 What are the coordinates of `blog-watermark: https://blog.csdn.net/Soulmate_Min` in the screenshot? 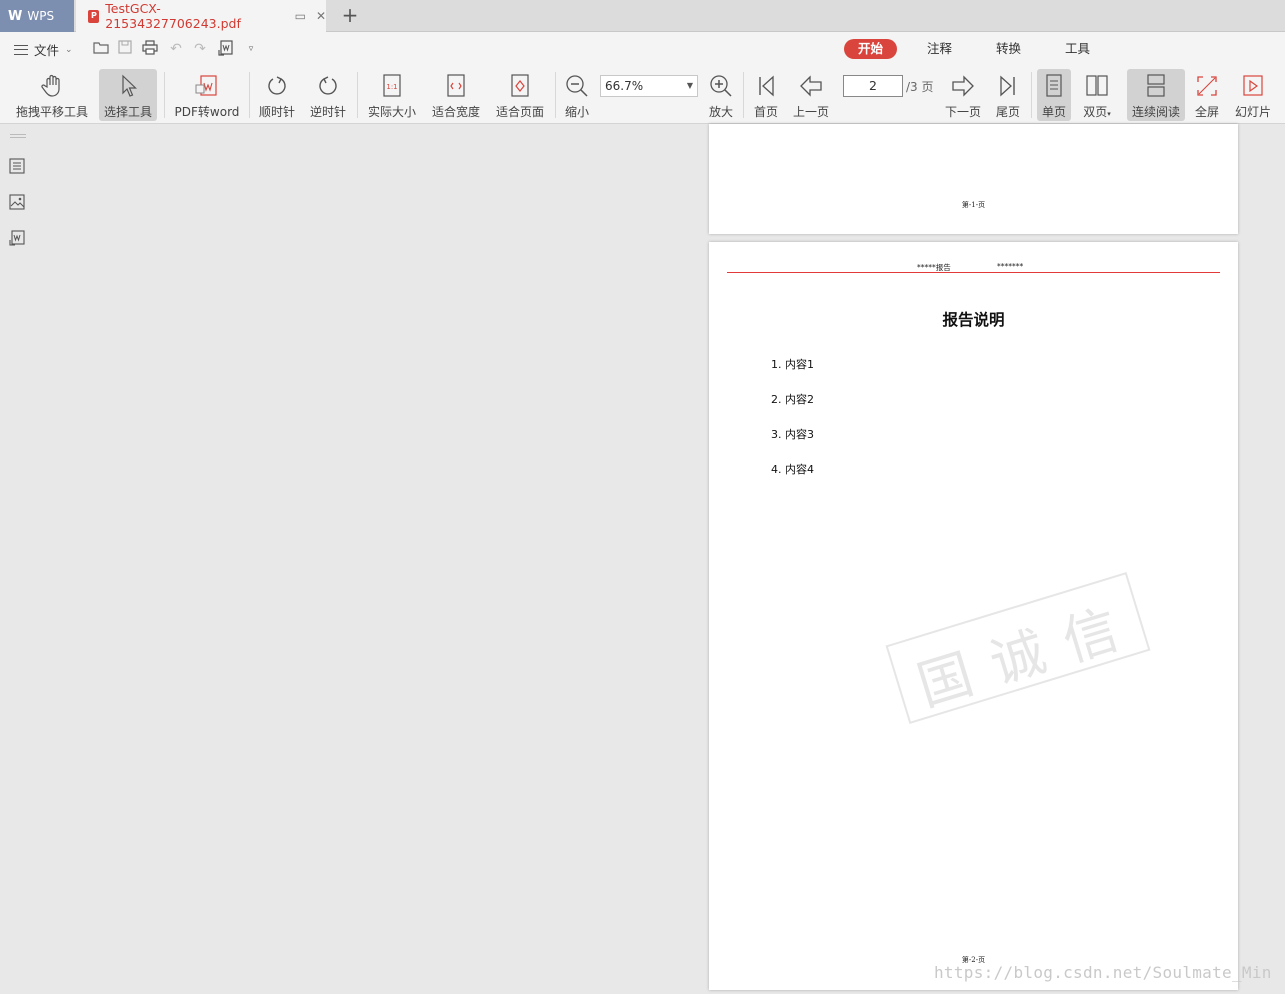 It's located at (1103, 972).